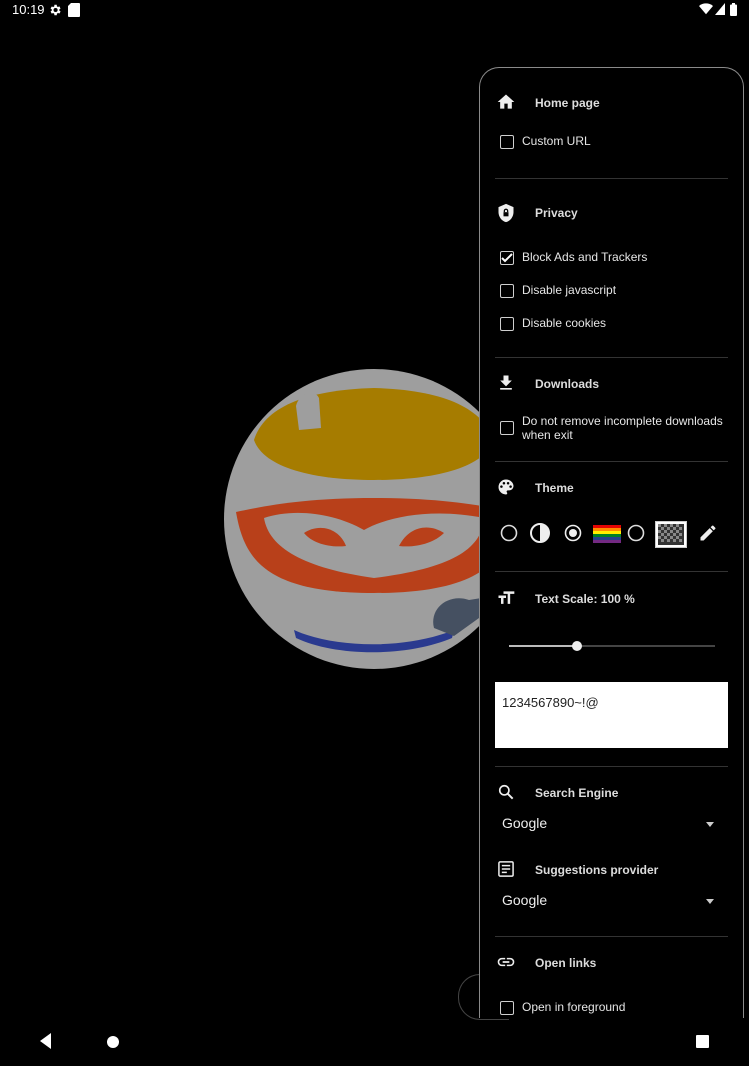  Describe the element at coordinates (616, 964) in the screenshot. I see `section-open-links: Open links` at that location.